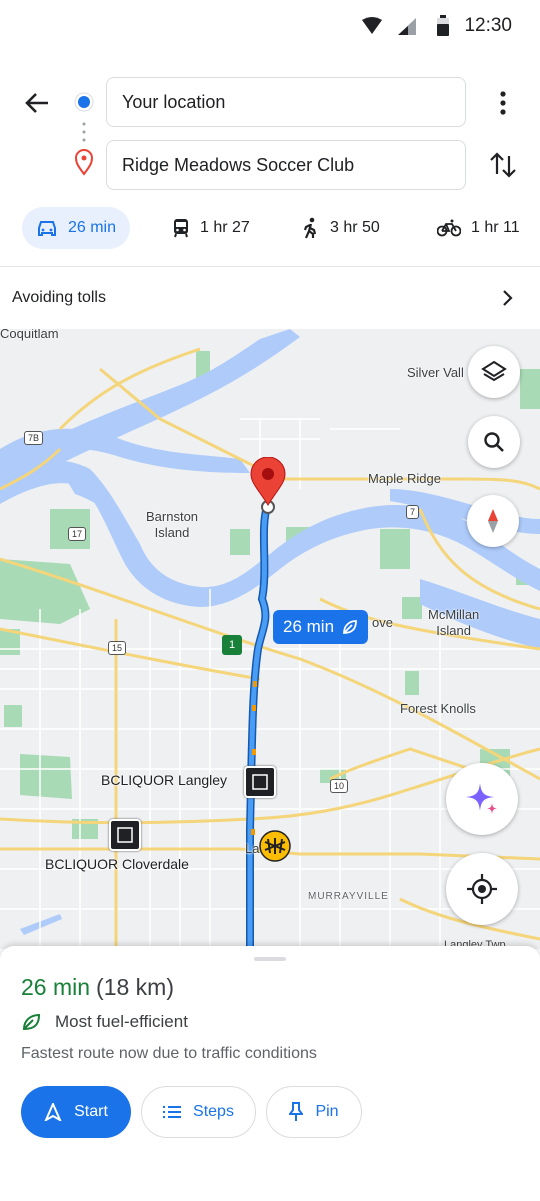 Image resolution: width=540 pixels, height=1201 pixels. What do you see at coordinates (296, 1111) in the screenshot?
I see `pin-icon` at bounding box center [296, 1111].